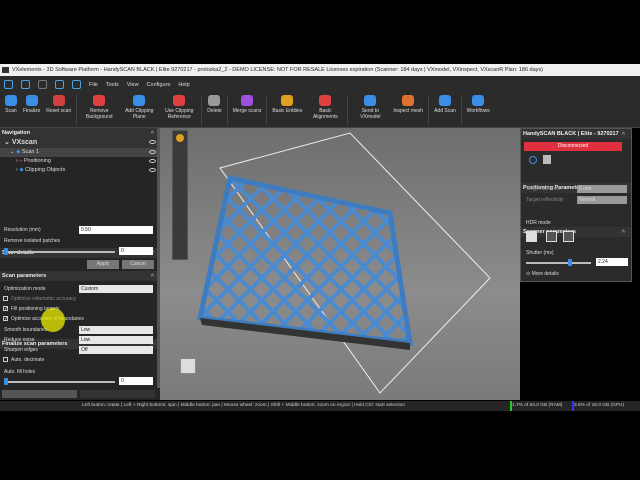 Image resolution: width=640 pixels, height=480 pixels. Describe the element at coordinates (408, 111) in the screenshot. I see `ribbon-label: Inspect mesh` at that location.